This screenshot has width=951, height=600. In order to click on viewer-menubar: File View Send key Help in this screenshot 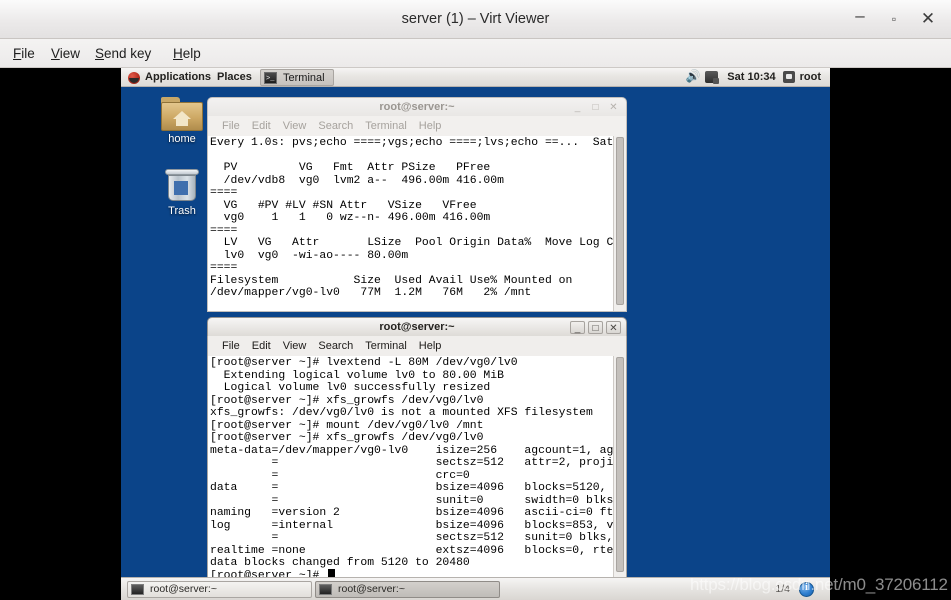, I will do `click(475, 53)`.